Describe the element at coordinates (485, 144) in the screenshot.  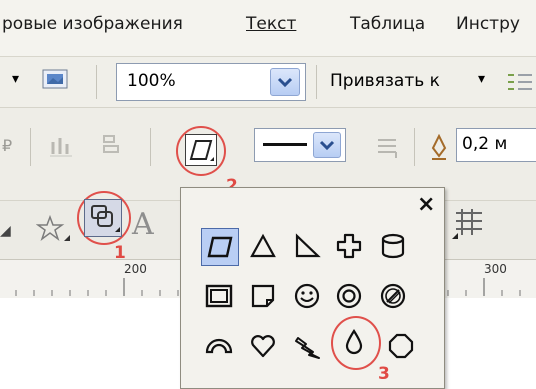
I see `outline-width-value: 0,2 м` at that location.